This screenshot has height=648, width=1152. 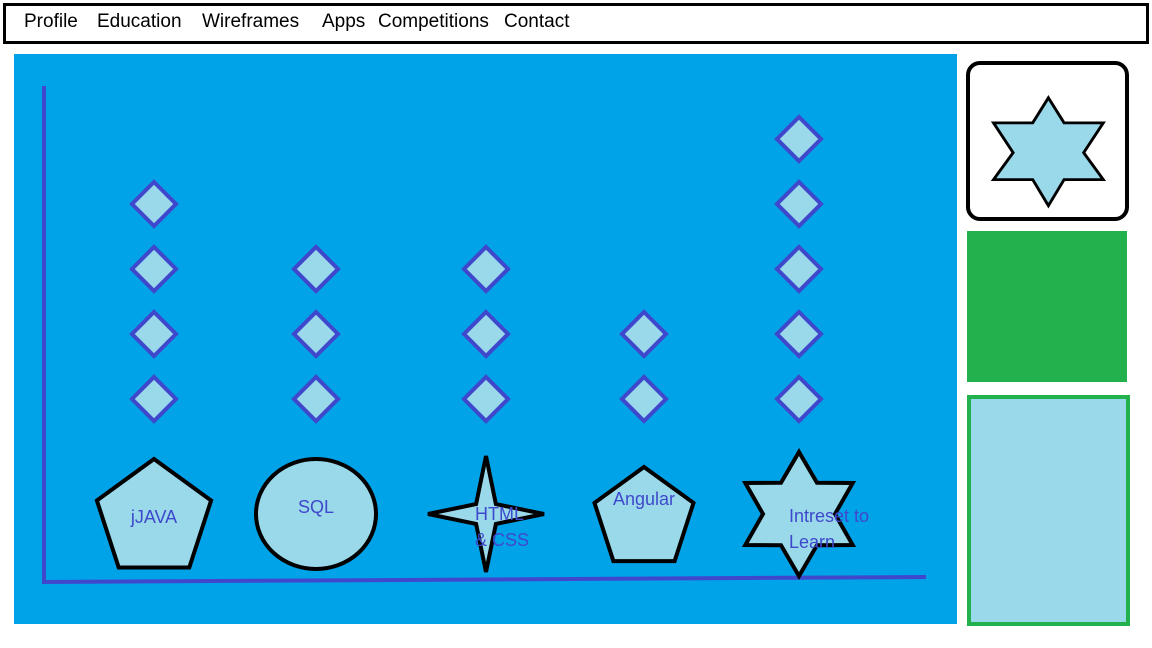 I want to click on nav-item-education: Education, so click(x=139, y=22).